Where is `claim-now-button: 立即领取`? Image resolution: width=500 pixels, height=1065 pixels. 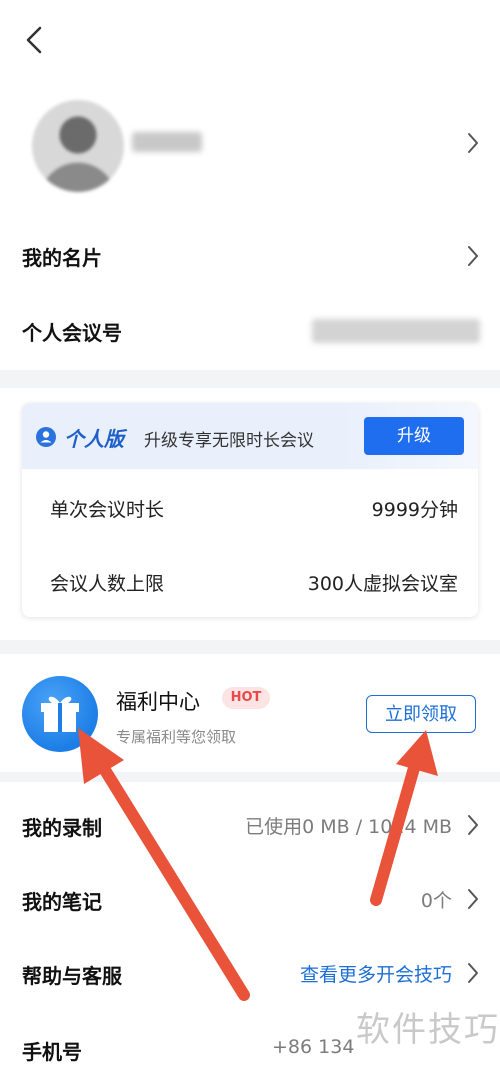 claim-now-button: 立即领取 is located at coordinates (421, 714).